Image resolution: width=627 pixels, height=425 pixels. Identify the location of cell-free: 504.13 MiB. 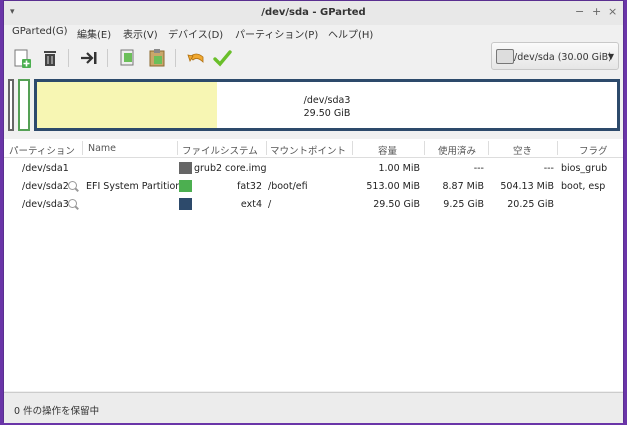
(527, 186).